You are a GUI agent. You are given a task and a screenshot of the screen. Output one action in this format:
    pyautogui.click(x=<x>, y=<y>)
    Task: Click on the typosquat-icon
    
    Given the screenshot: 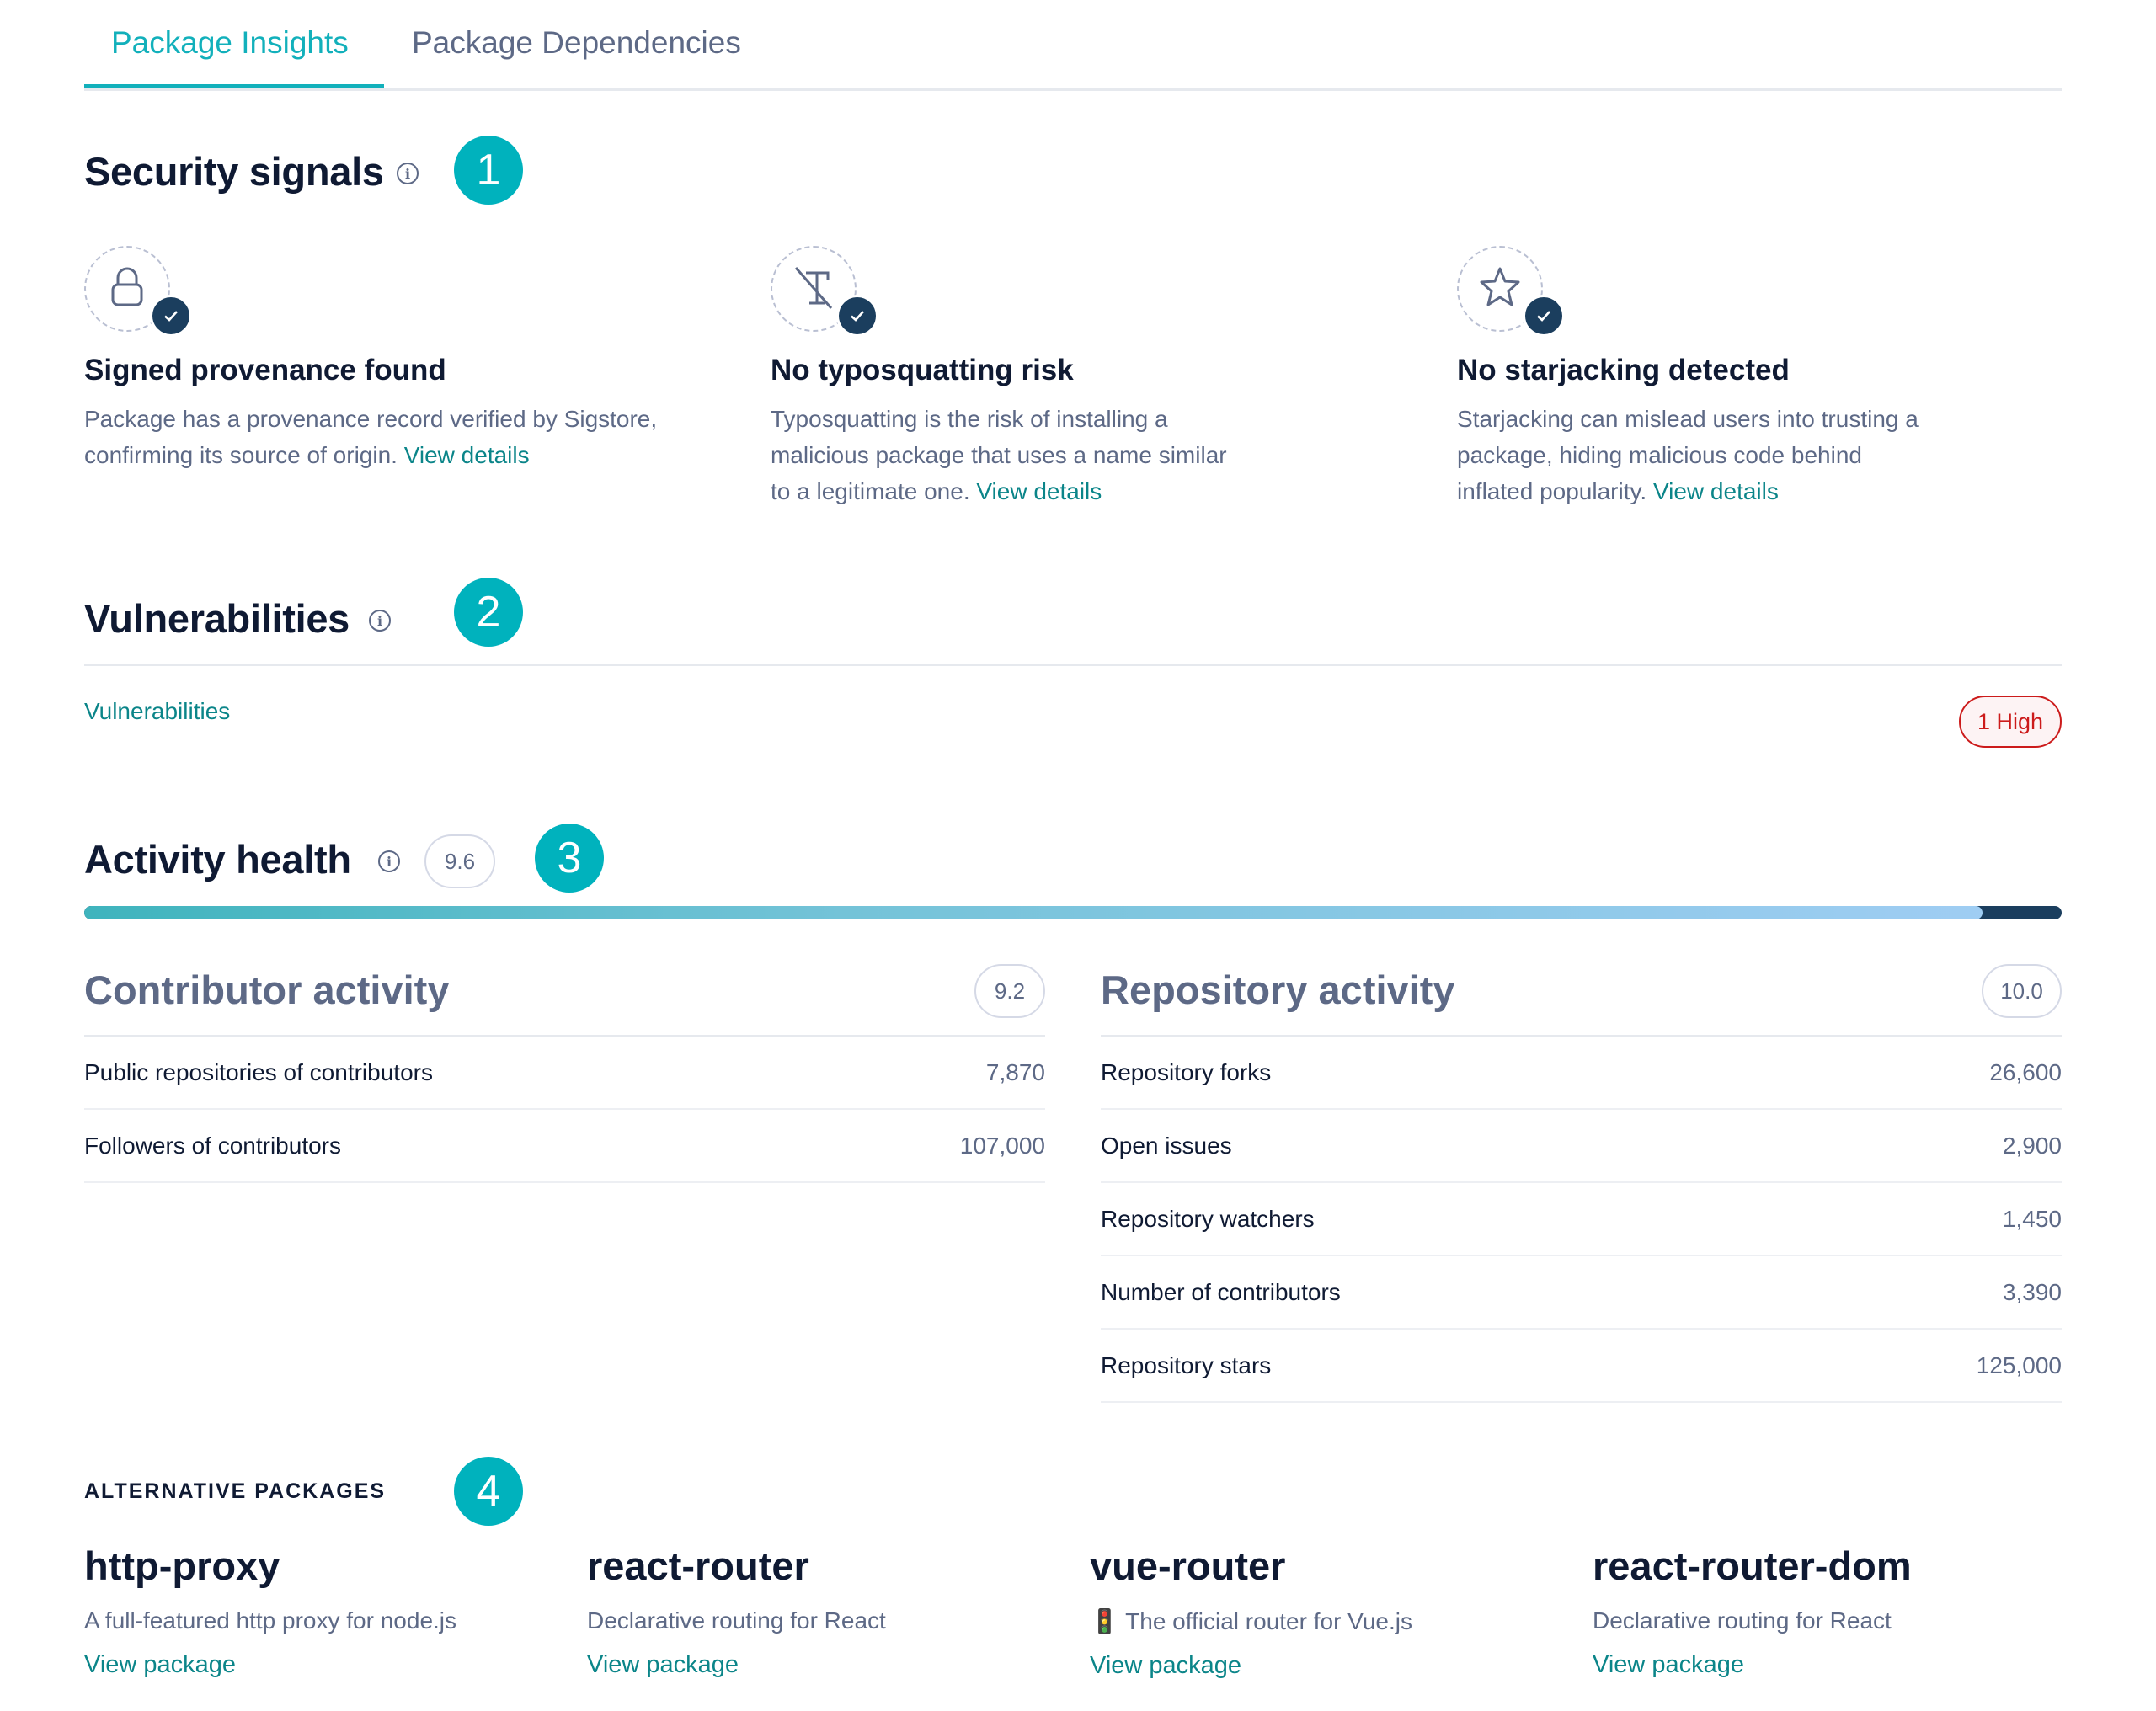 What is the action you would take?
    pyautogui.click(x=813, y=288)
    